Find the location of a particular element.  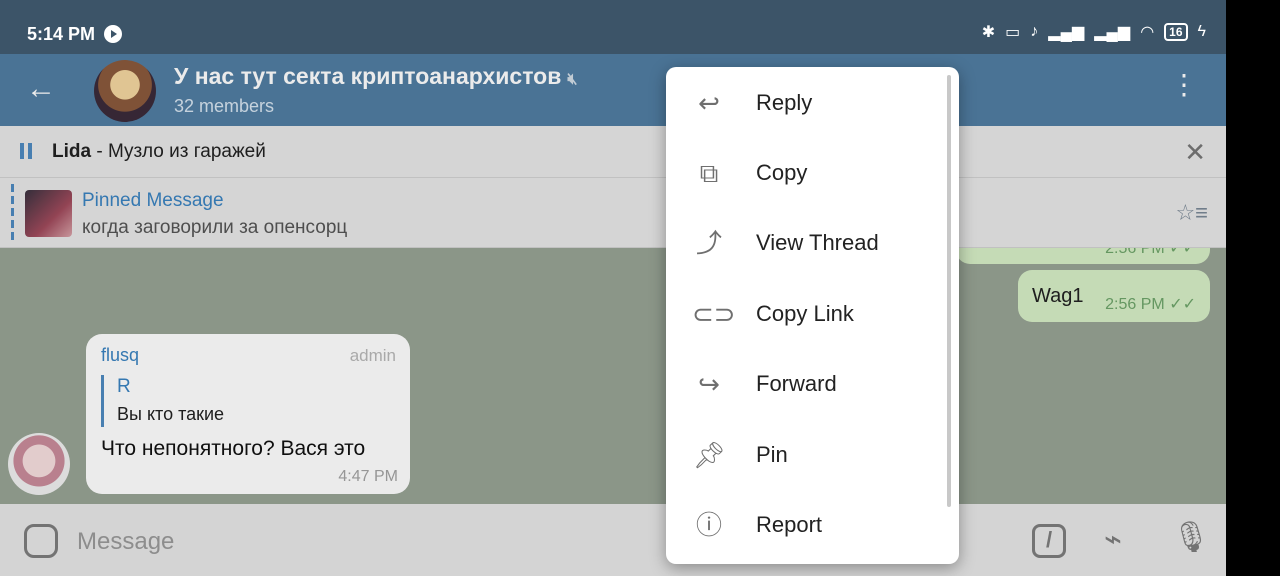

link-icon: ⊂⊃ is located at coordinates (714, 314).